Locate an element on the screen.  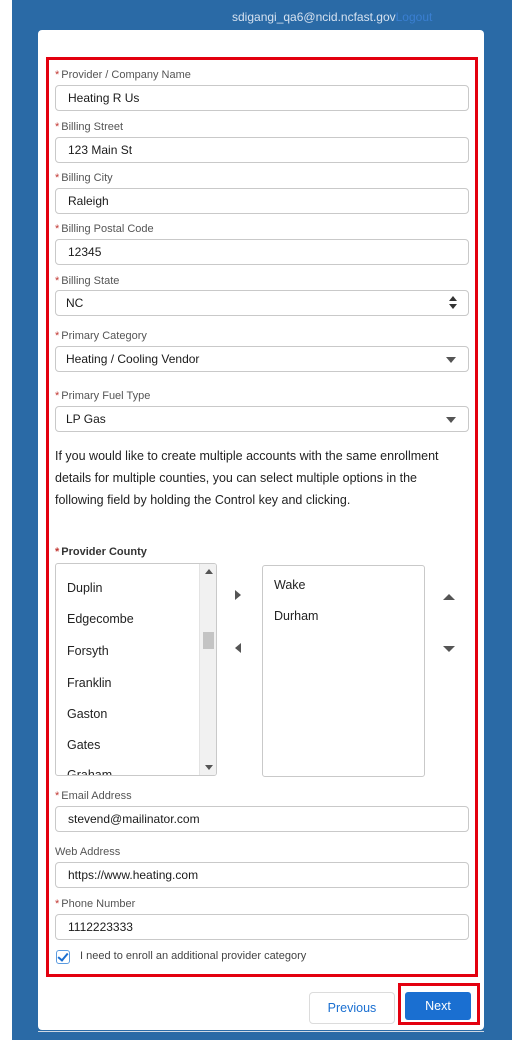
web-label: Web Address is located at coordinates (88, 852).